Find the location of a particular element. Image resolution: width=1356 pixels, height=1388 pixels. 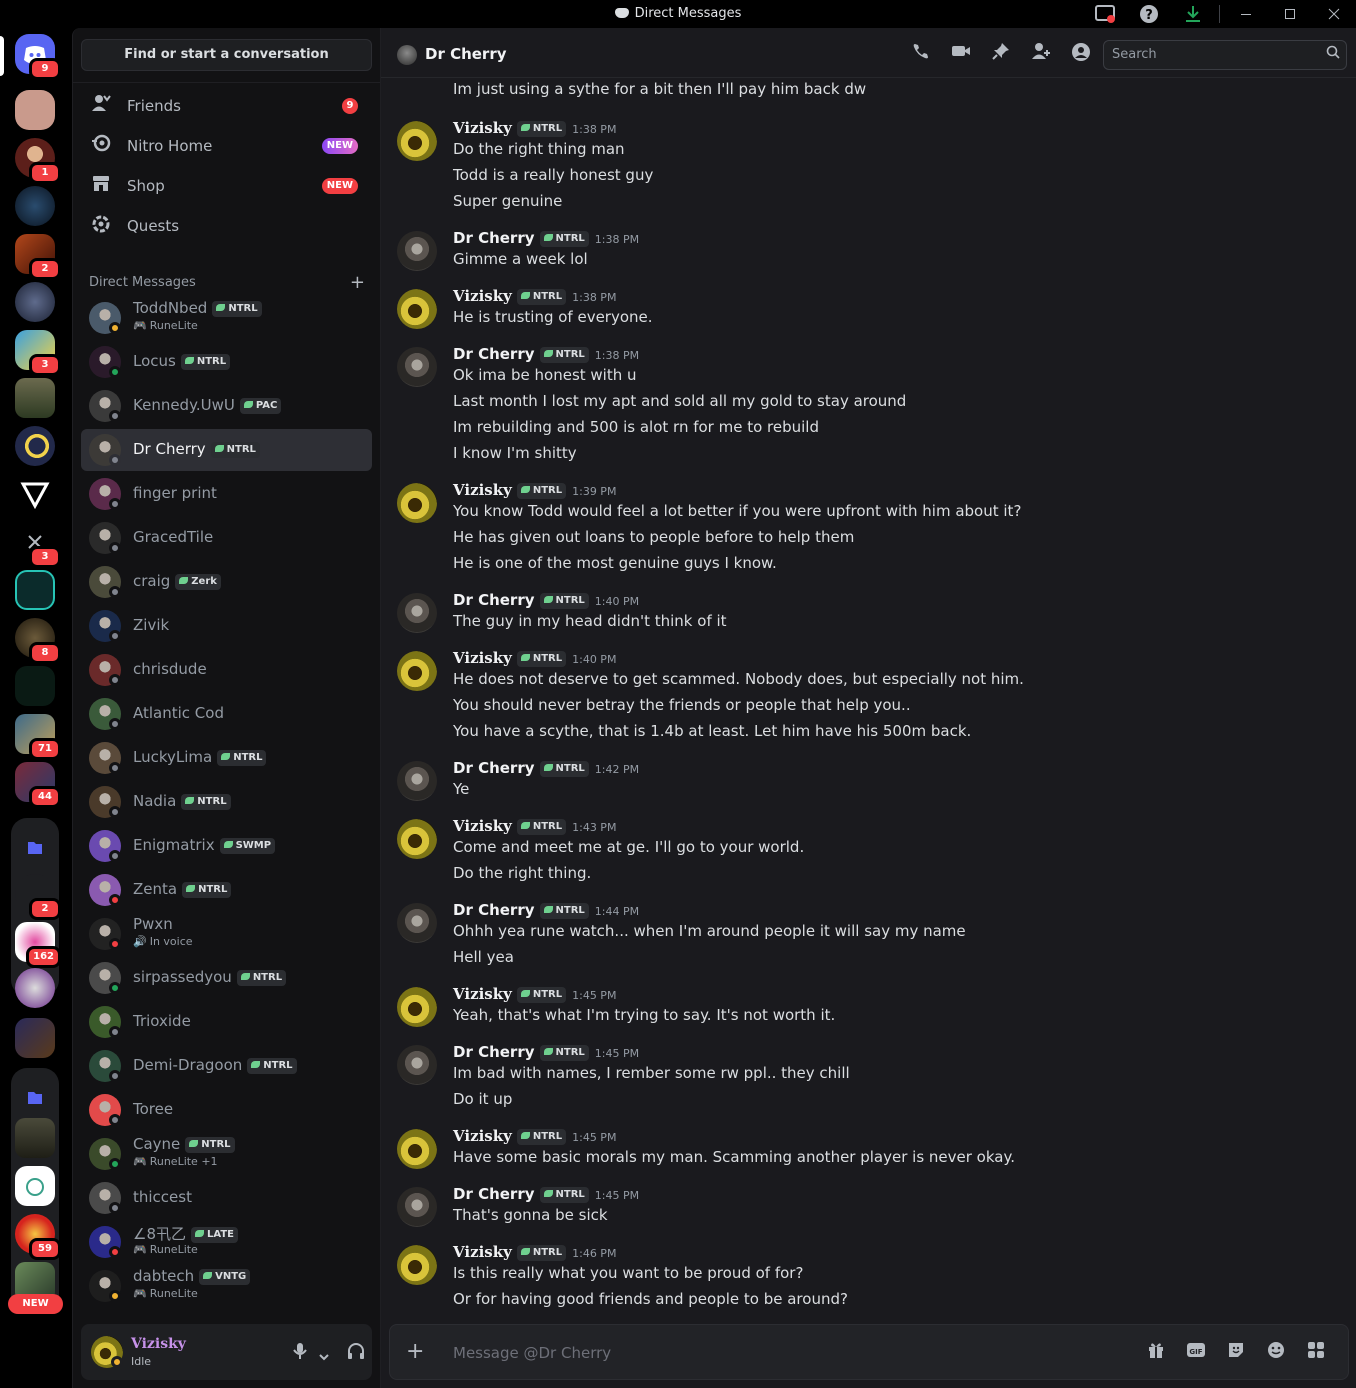

dm-item: ToddNbed NTRL 🎮 RuneLite is located at coordinates (226, 318).